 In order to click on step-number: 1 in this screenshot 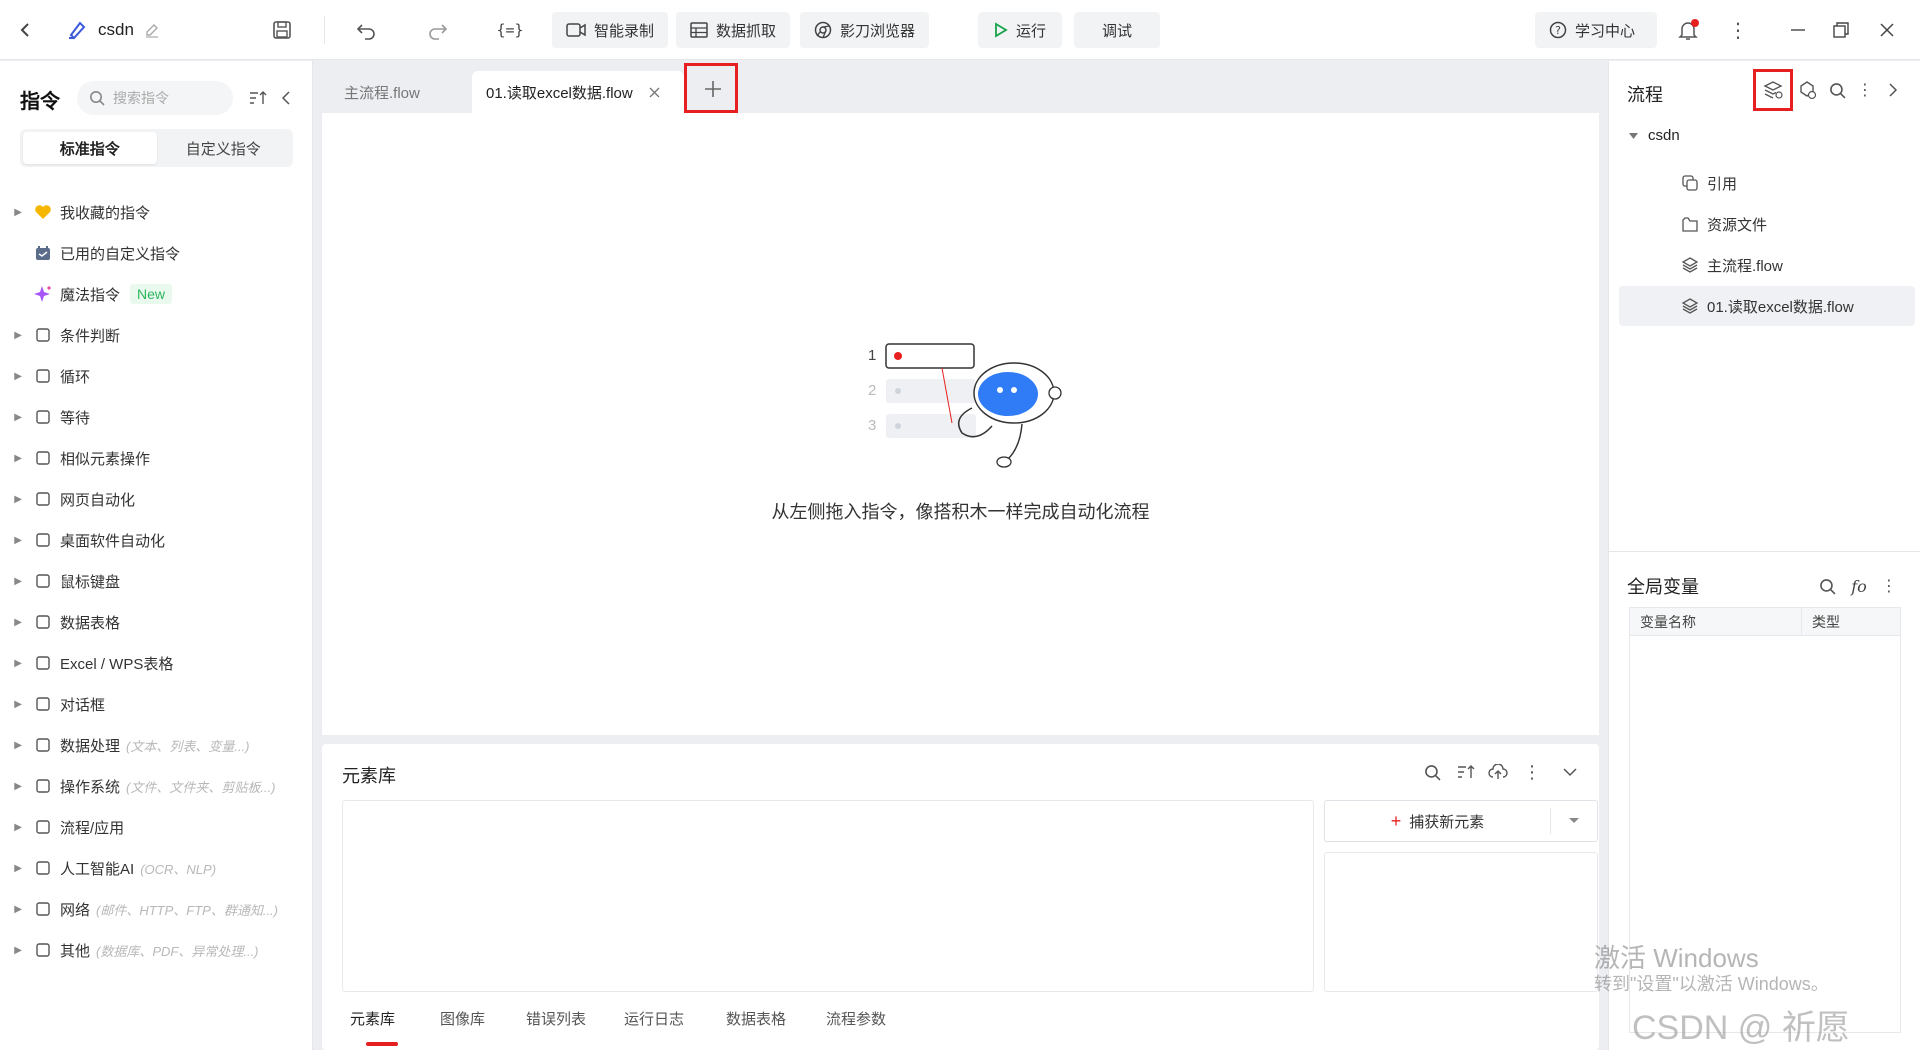, I will do `click(872, 355)`.